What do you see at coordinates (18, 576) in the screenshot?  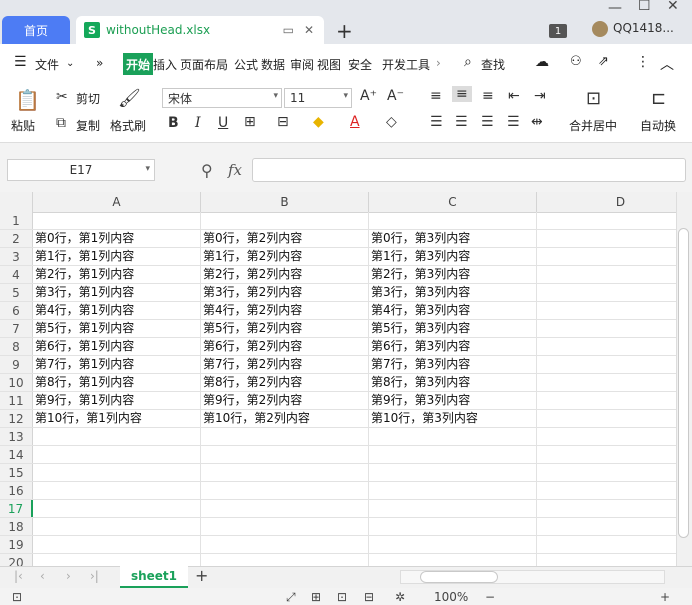 I see `first-sheet-icon: |‹` at bounding box center [18, 576].